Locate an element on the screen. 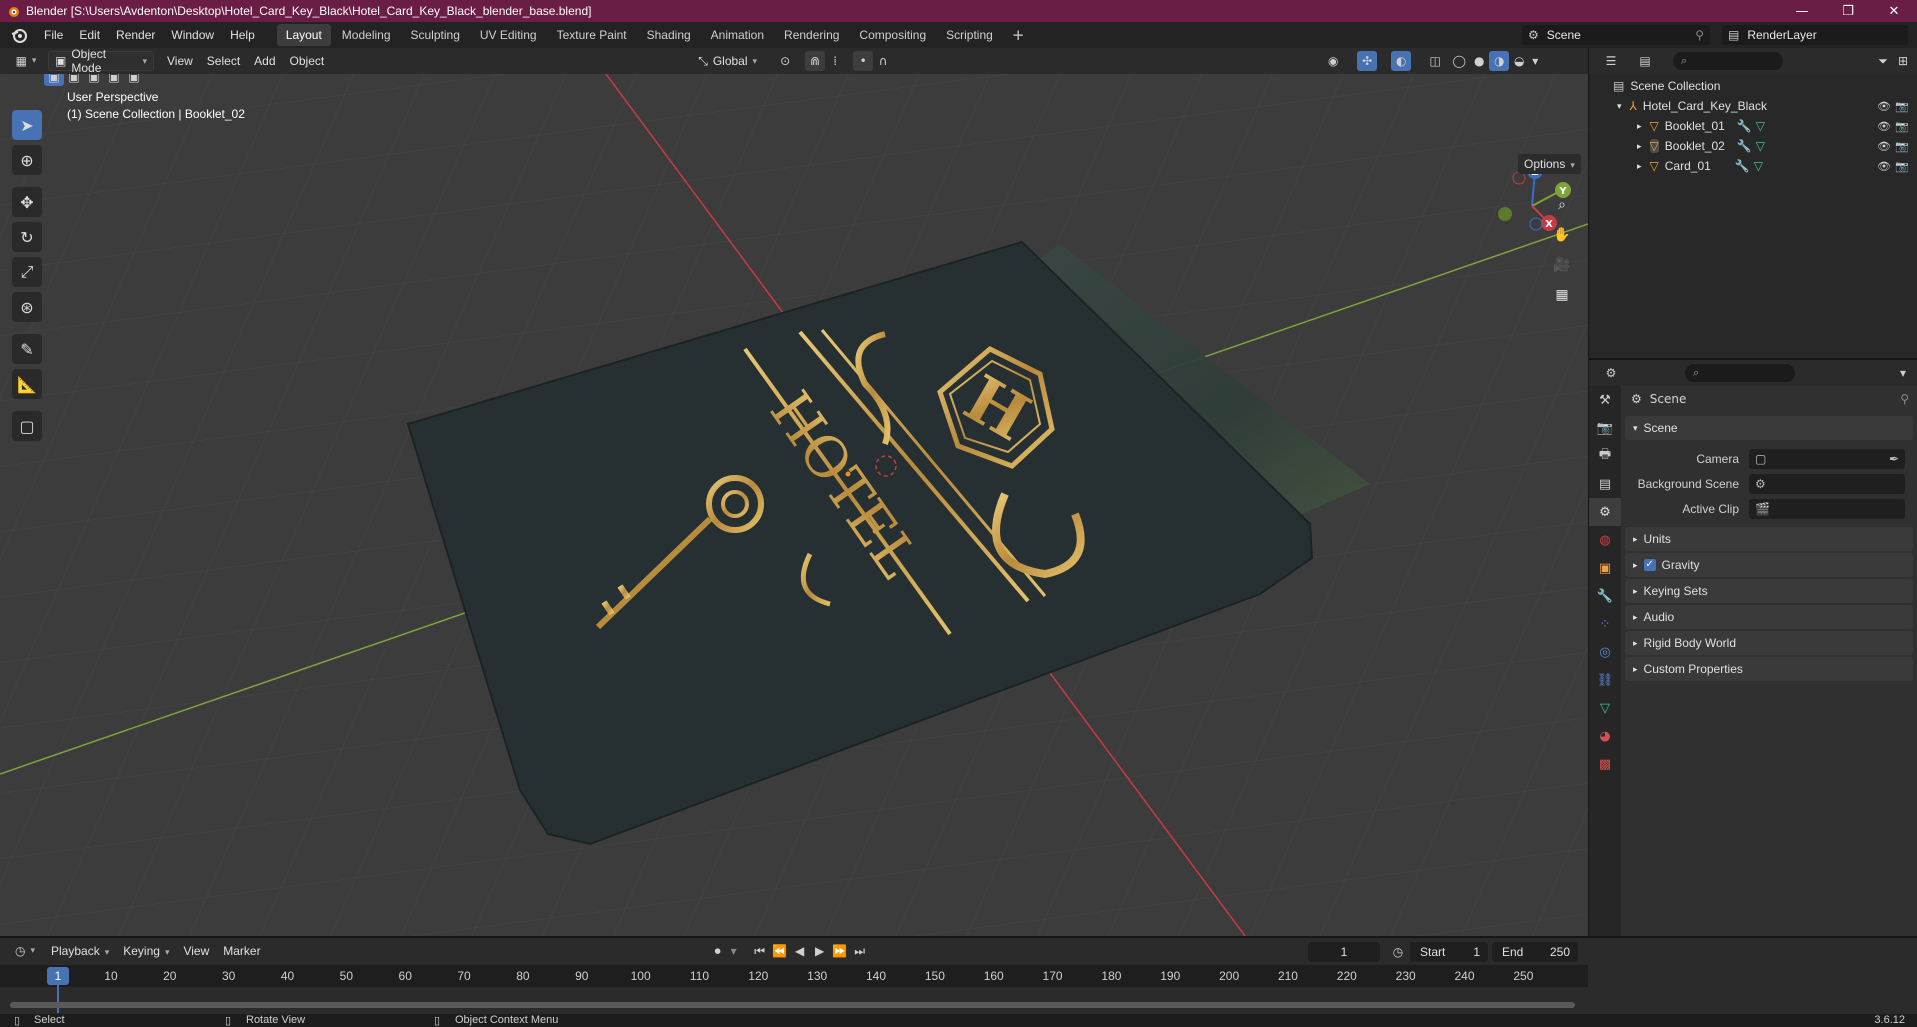 This screenshot has width=1917, height=1027. menu-object: Object is located at coordinates (307, 61).